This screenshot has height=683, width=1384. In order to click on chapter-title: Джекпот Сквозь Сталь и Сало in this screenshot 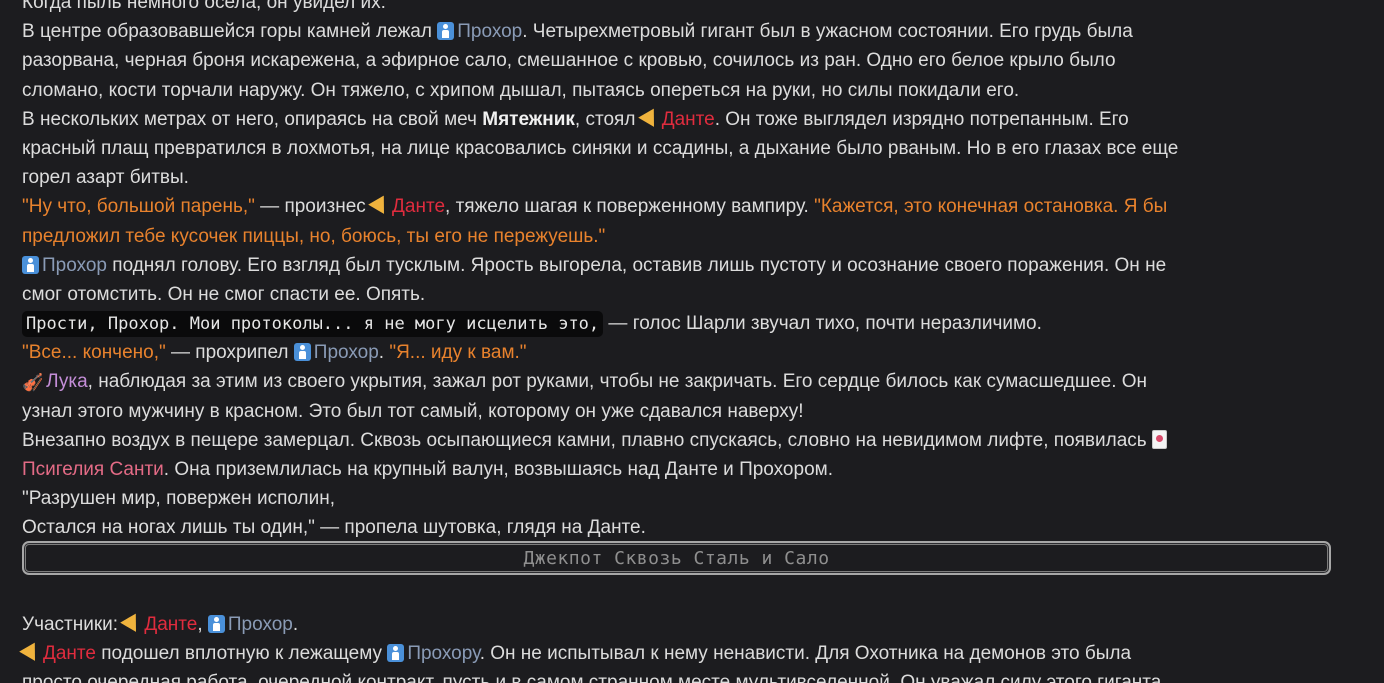, I will do `click(676, 558)`.